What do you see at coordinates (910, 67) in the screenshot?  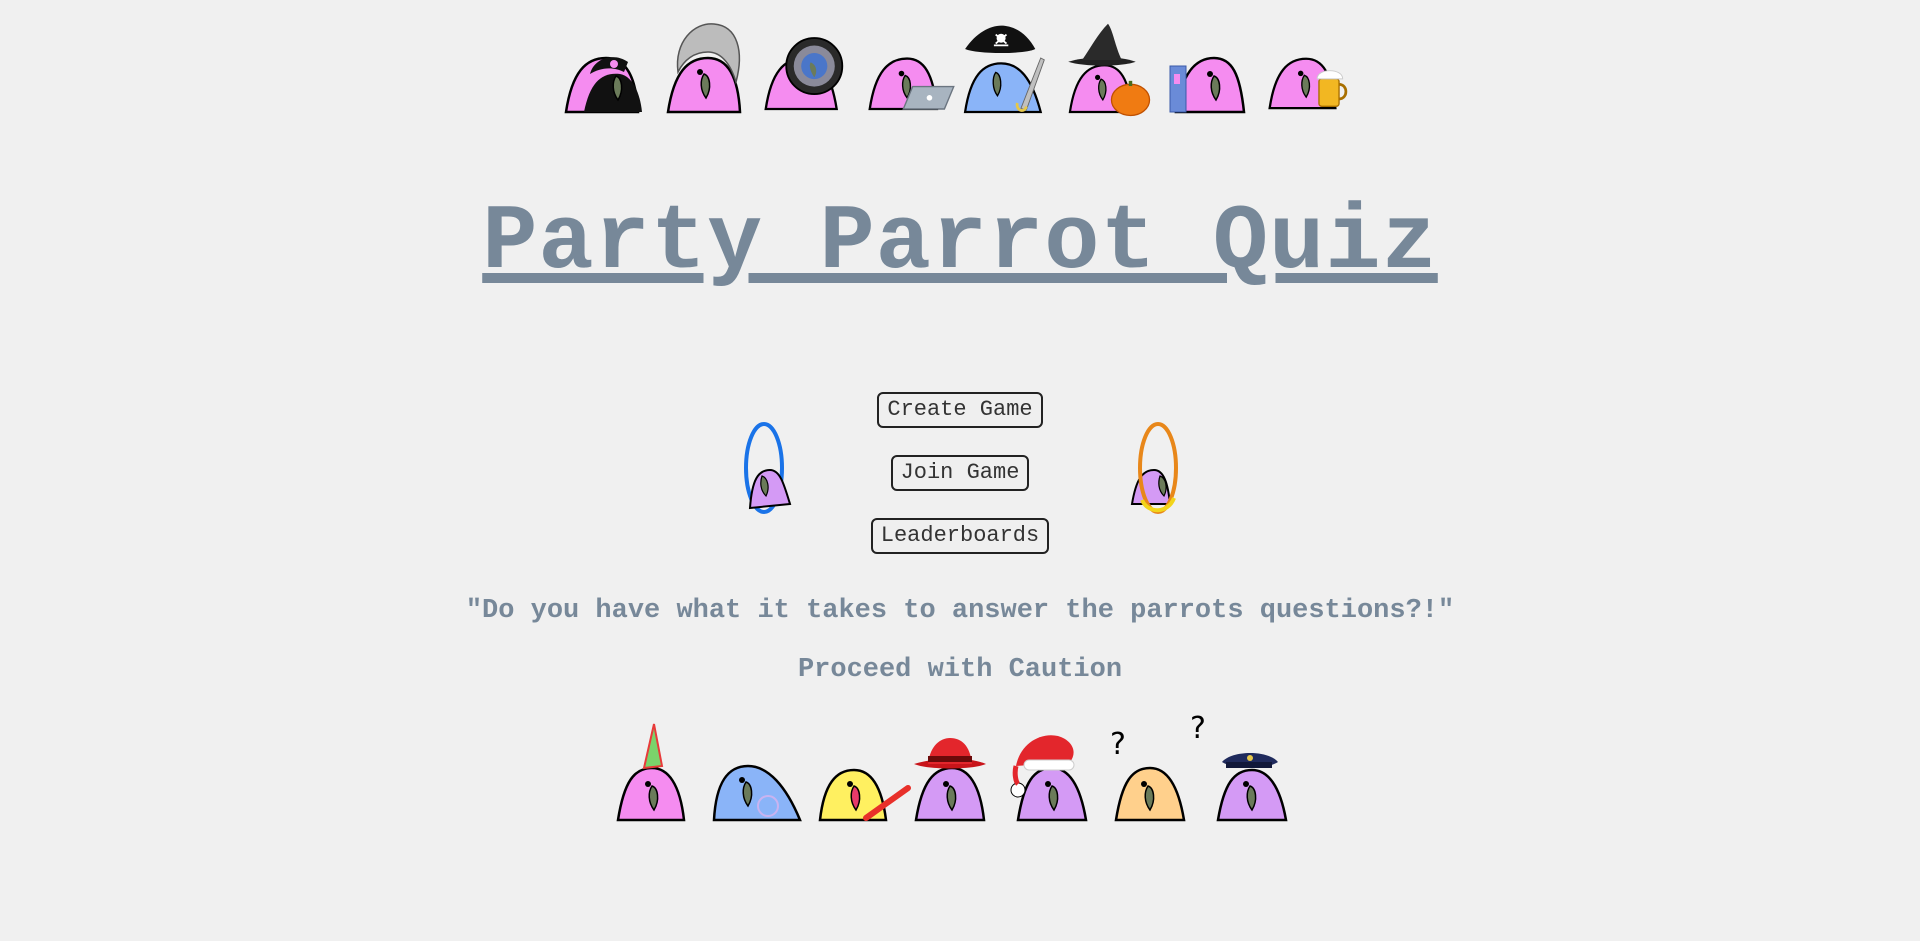 I see `laptop-parrot-icon` at bounding box center [910, 67].